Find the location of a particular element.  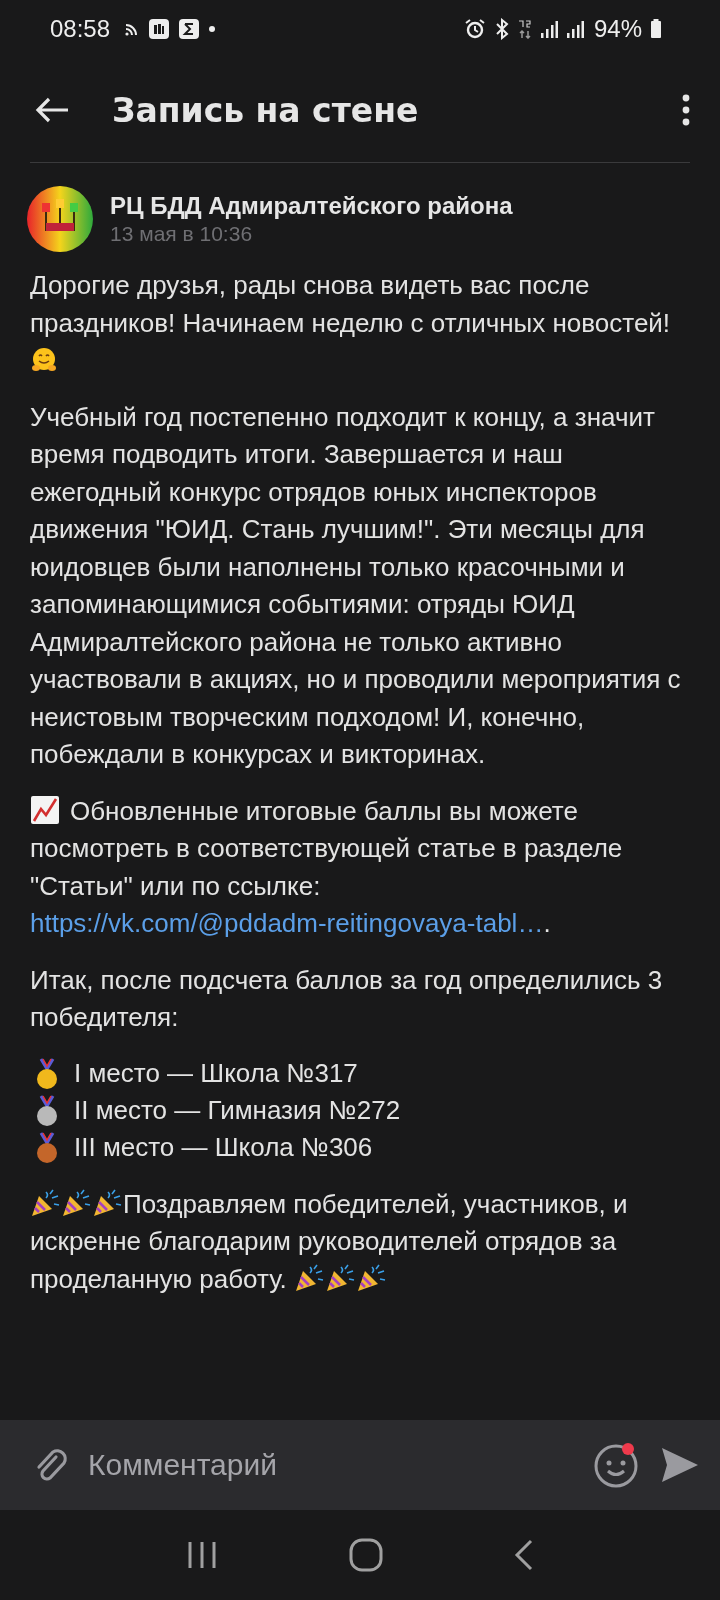

post-paragraph: Итак, после подсчета баллов за год определились 3 победителя: is located at coordinates (347, 998).